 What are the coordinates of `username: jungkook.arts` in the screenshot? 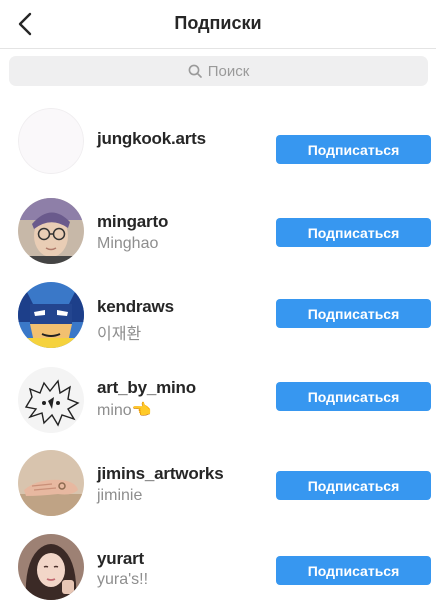 It's located at (151, 139).